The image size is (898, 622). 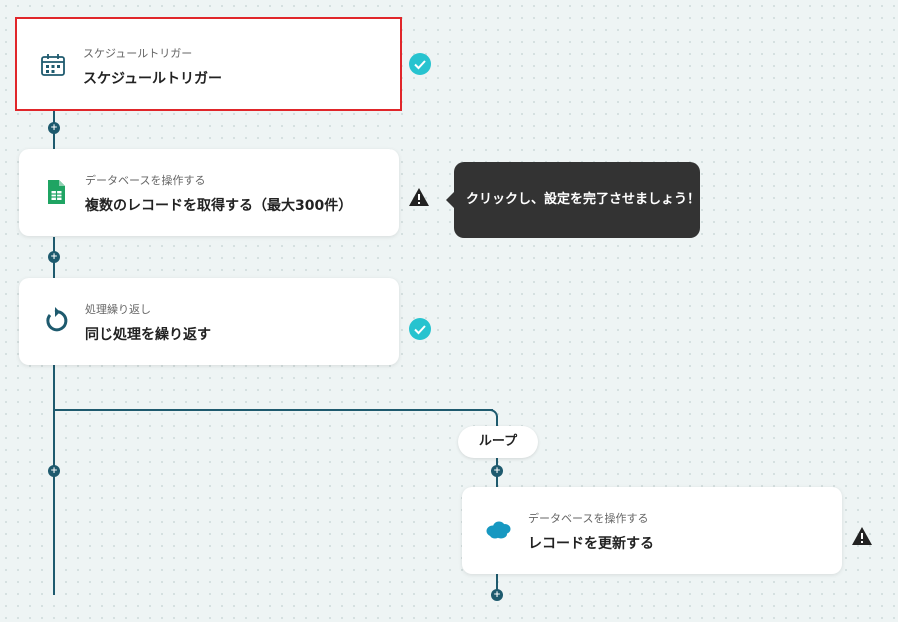 I want to click on step-card-update-record: データベースを操作する レコードを更新する, so click(x=652, y=530).